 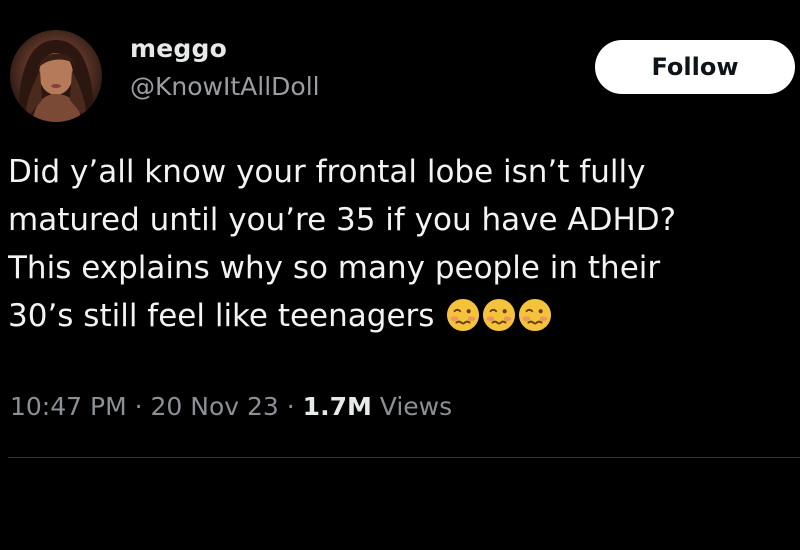 What do you see at coordinates (225, 86) in the screenshot?
I see `user-handle: @KnowItAllDoll` at bounding box center [225, 86].